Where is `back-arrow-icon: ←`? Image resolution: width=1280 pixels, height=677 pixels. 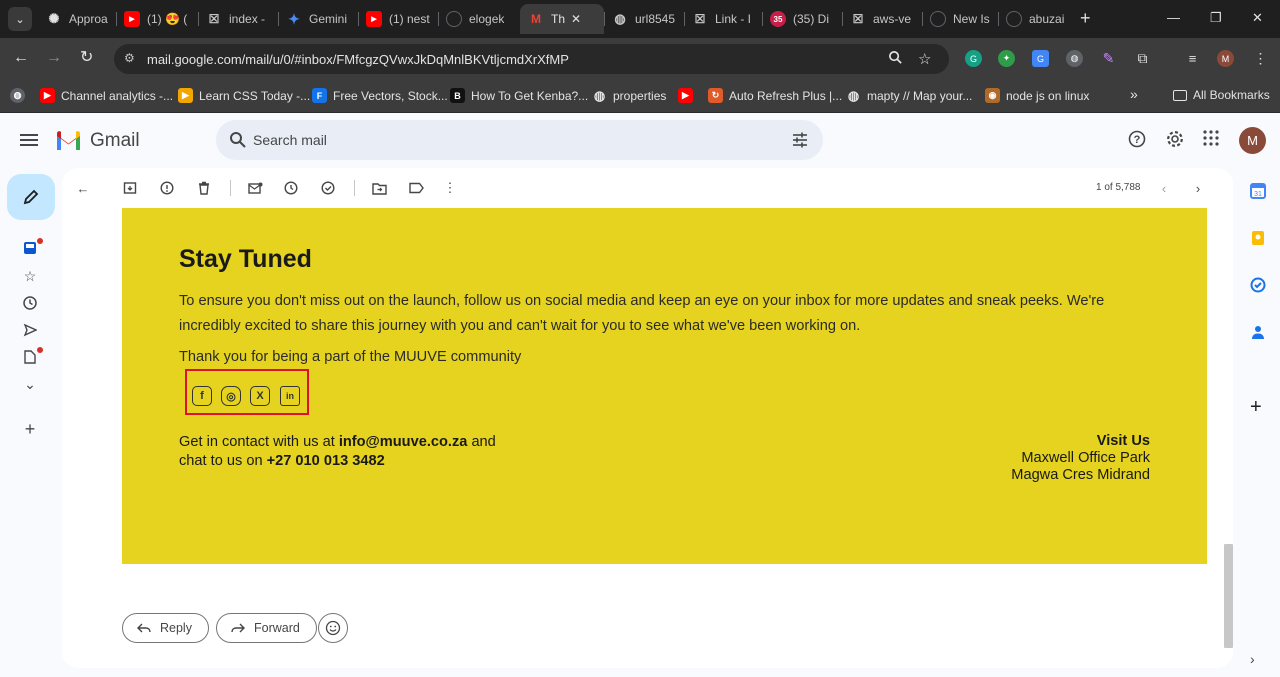 back-arrow-icon: ← is located at coordinates (21, 58).